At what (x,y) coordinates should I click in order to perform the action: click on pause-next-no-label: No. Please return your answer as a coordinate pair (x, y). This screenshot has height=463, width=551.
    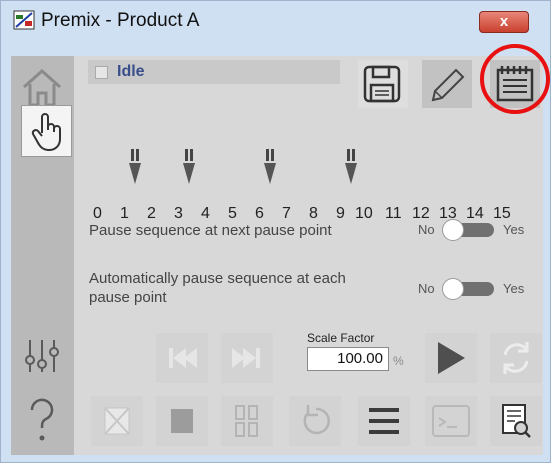
    Looking at the image, I should click on (426, 229).